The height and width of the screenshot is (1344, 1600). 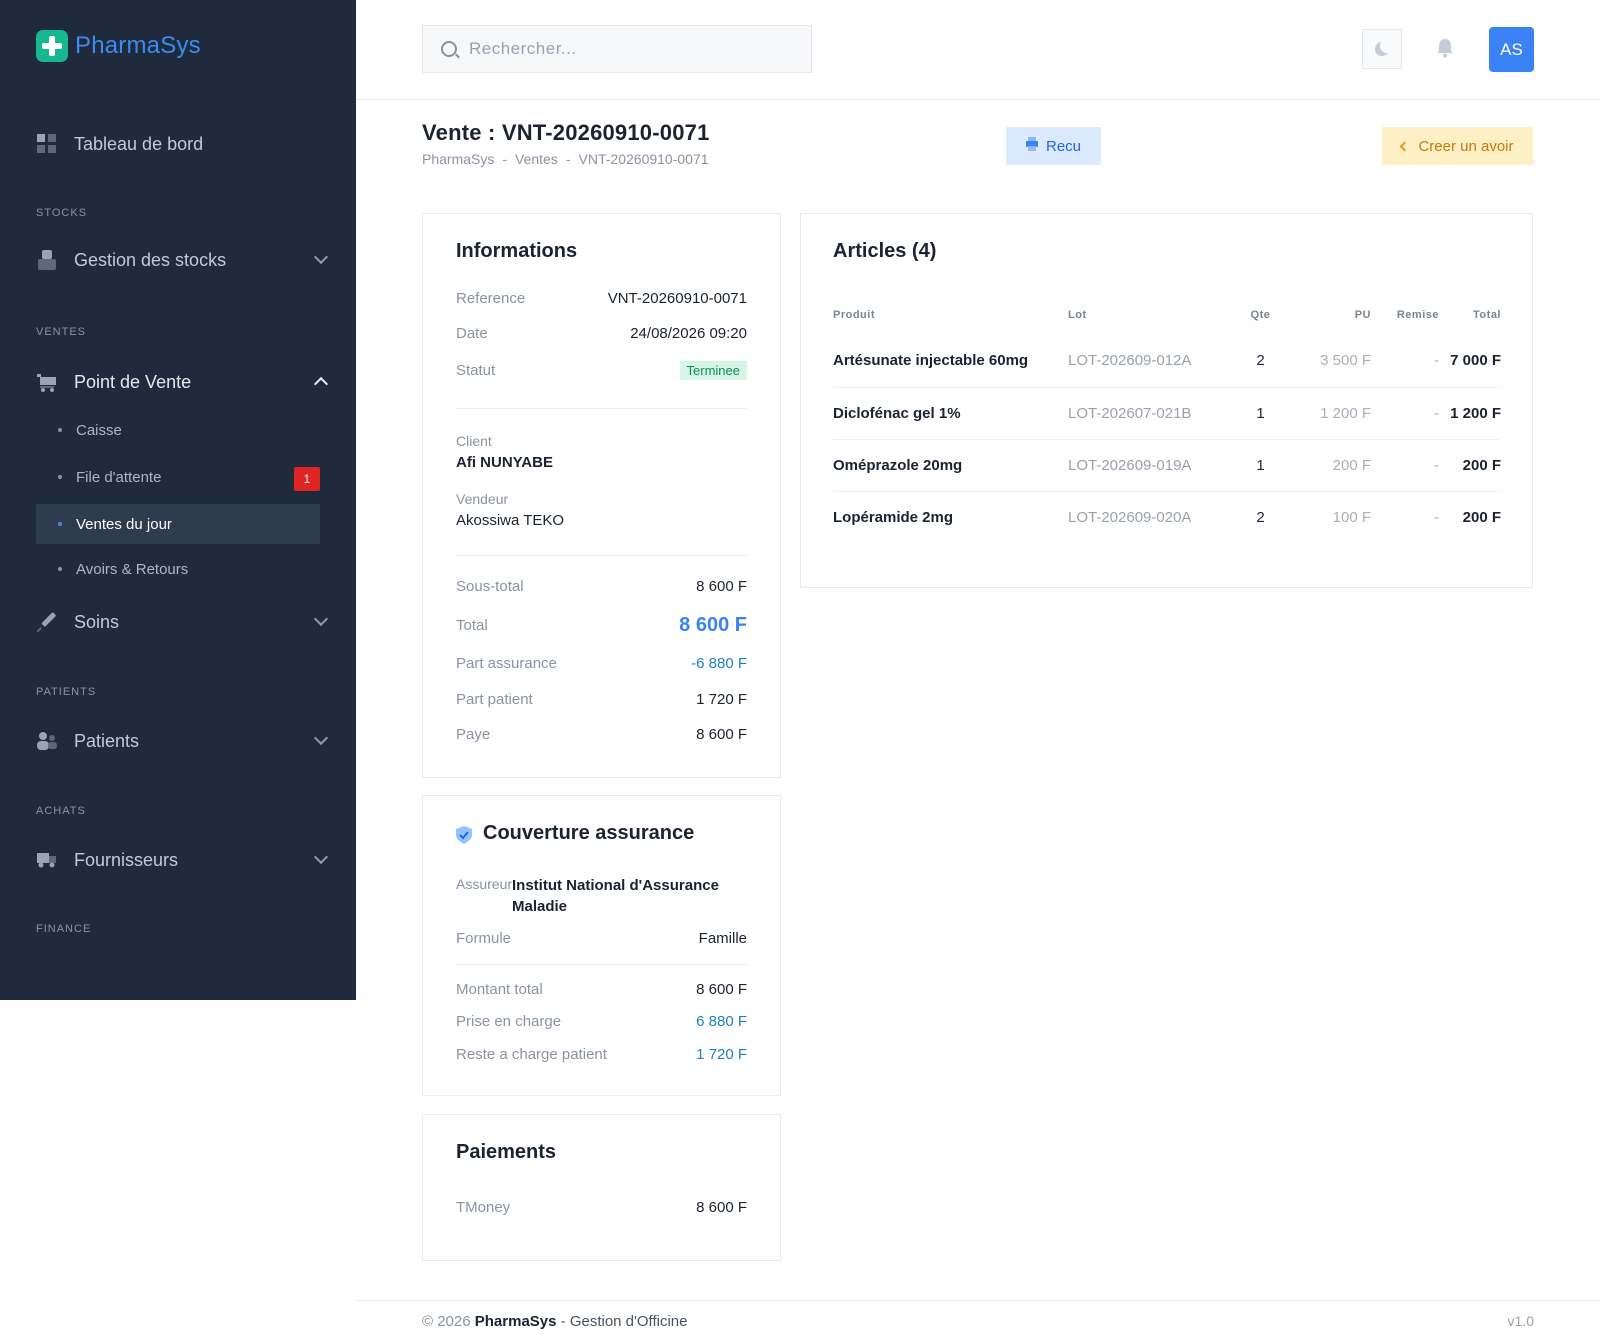 I want to click on info-row-date: Date 24/08/2026 09:20, so click(x=601, y=333).